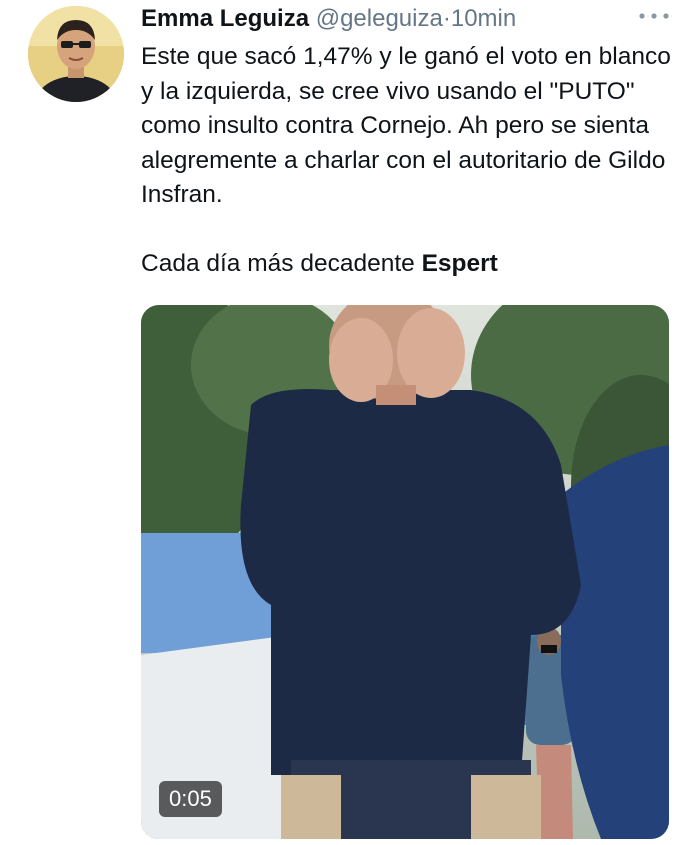 Image resolution: width=699 pixels, height=845 pixels. What do you see at coordinates (483, 18) in the screenshot?
I see `timestamp: 10min` at bounding box center [483, 18].